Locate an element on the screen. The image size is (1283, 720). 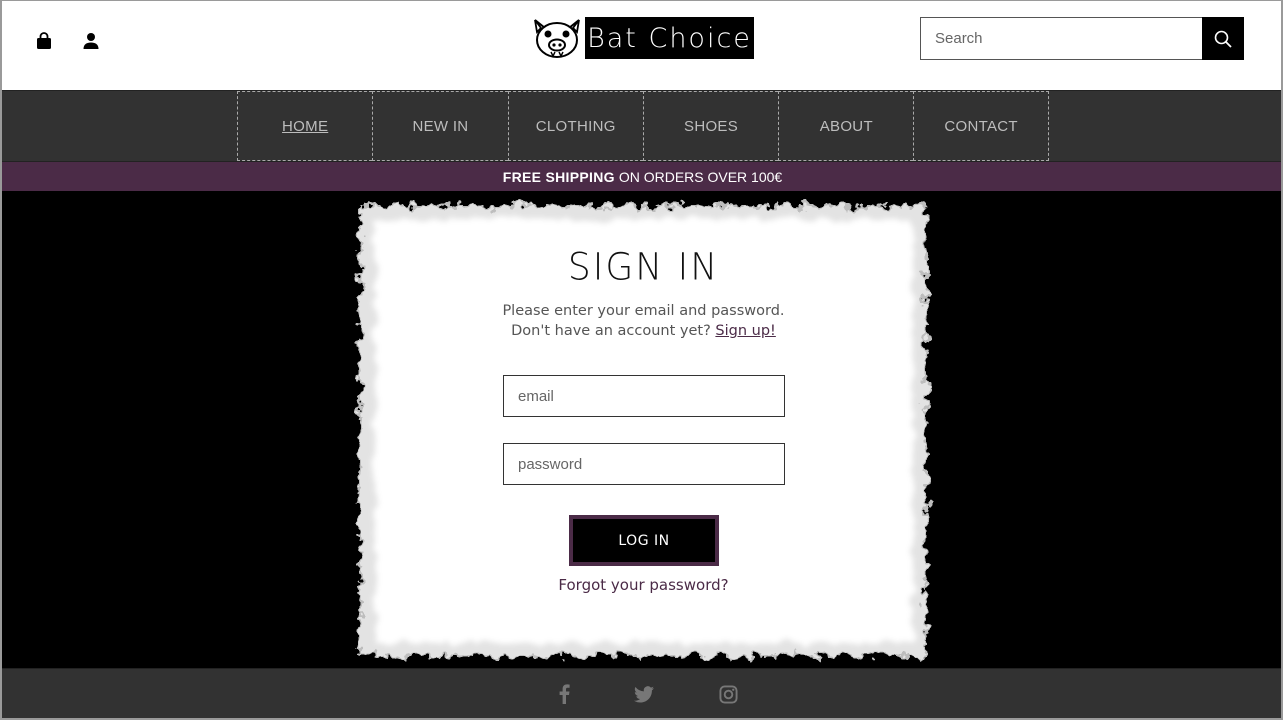
nav-item-shoes: SHOES is located at coordinates (710, 126).